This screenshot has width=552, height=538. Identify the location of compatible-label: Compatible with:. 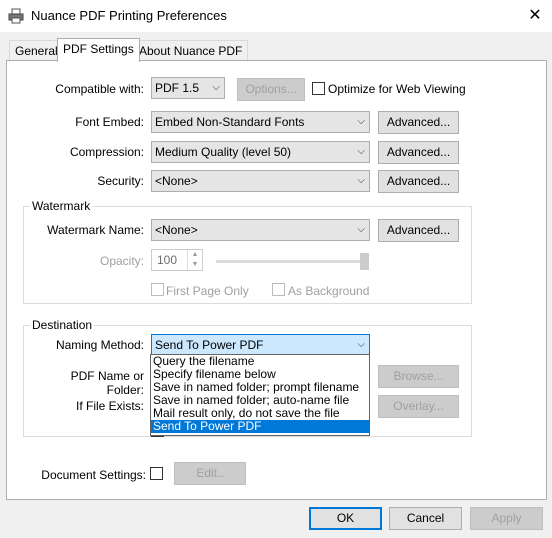
(99, 89).